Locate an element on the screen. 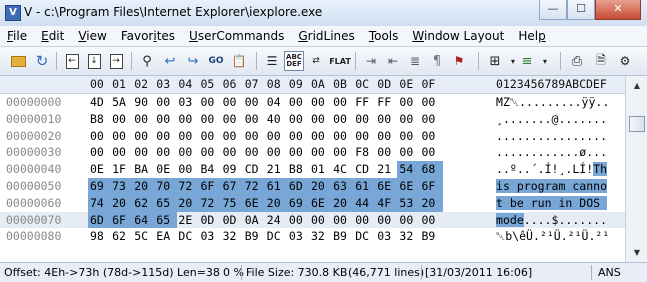 This screenshot has width=647, height=282. hex-byte: 04 is located at coordinates (276, 102).